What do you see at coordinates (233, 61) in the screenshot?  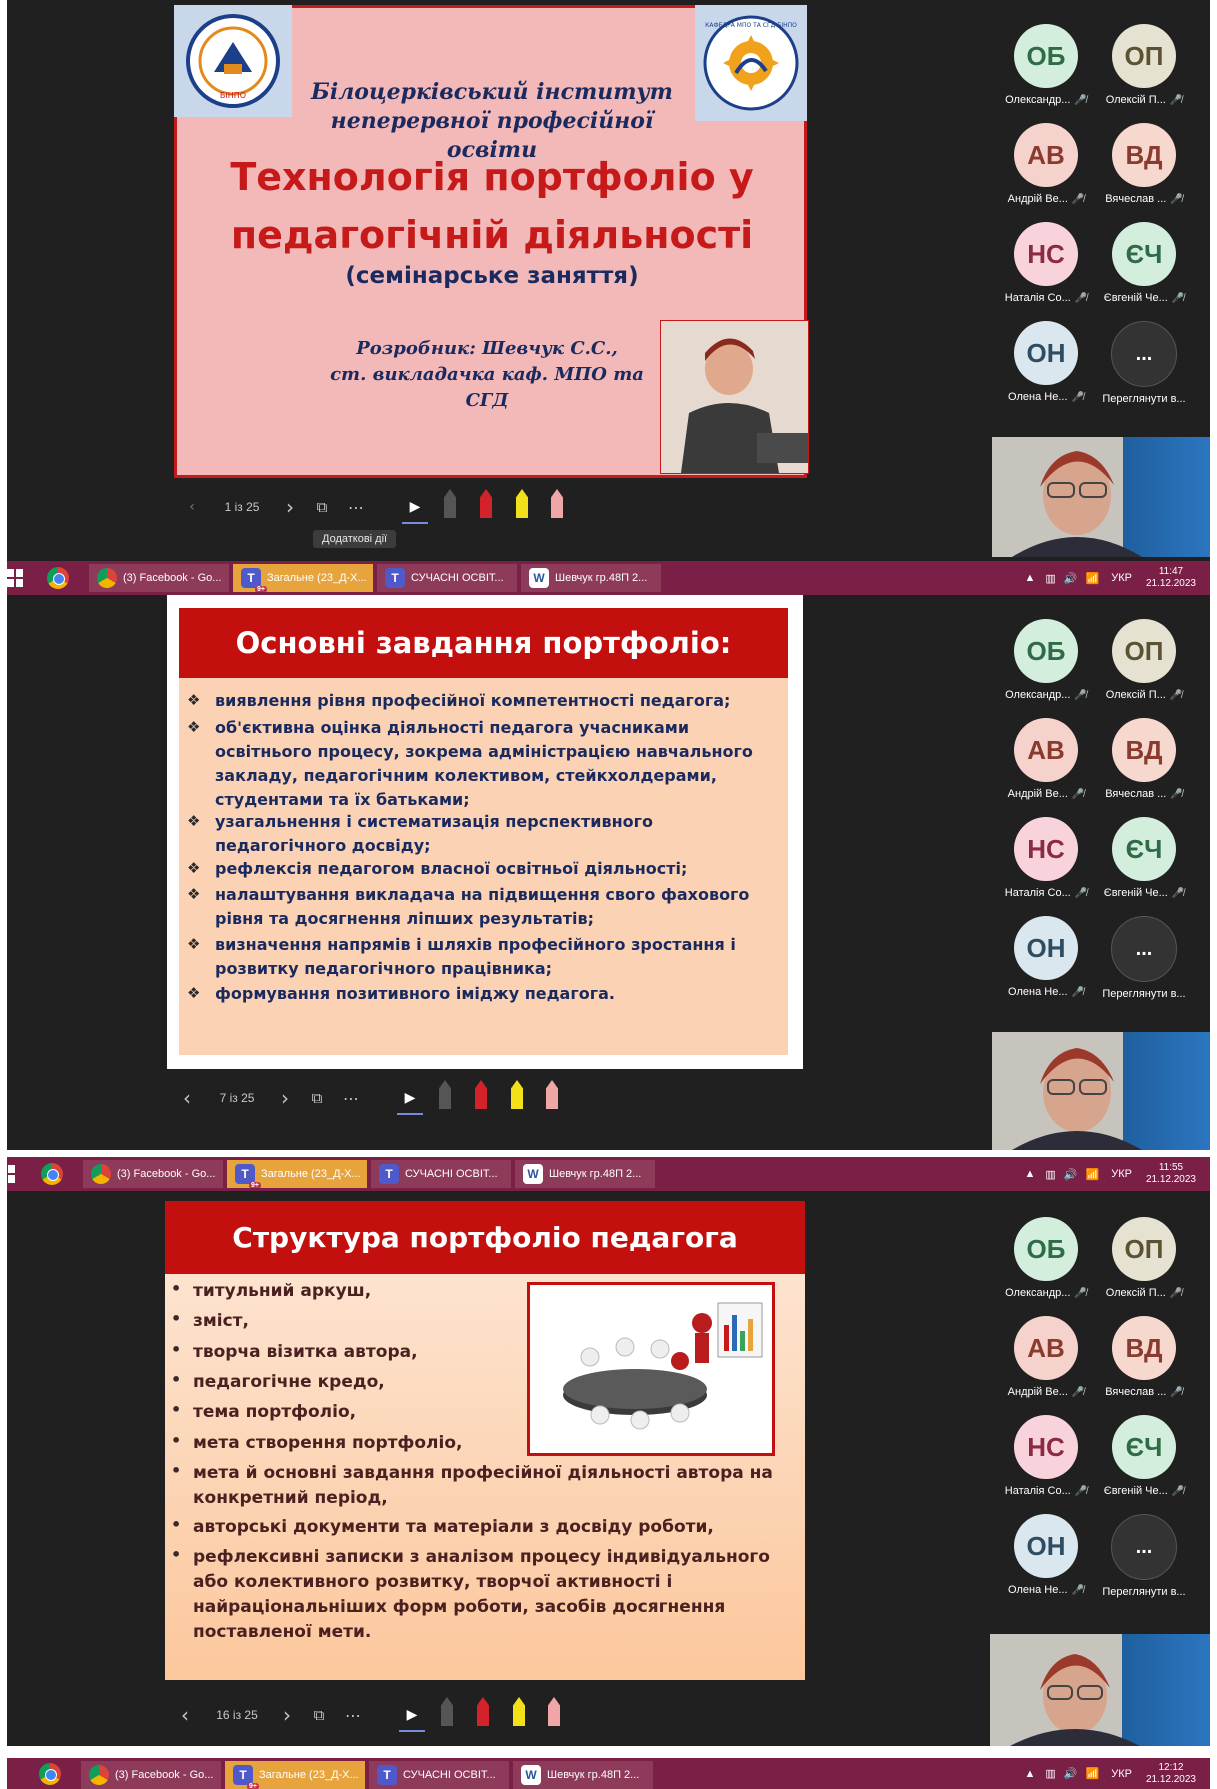 I see `institute-logo-icon: БІНПО` at bounding box center [233, 61].